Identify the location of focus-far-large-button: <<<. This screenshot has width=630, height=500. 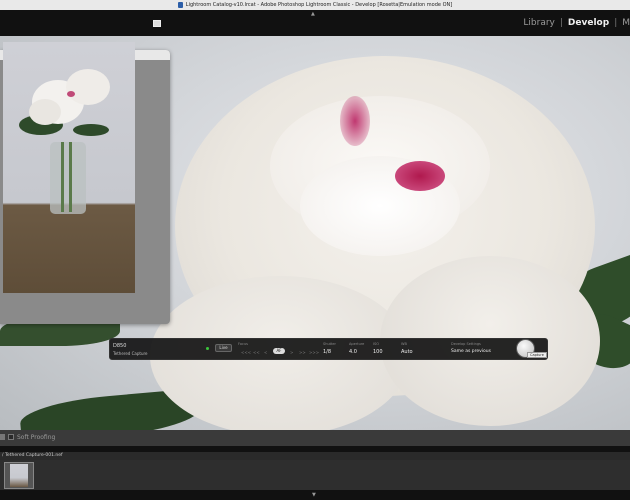
(246, 352).